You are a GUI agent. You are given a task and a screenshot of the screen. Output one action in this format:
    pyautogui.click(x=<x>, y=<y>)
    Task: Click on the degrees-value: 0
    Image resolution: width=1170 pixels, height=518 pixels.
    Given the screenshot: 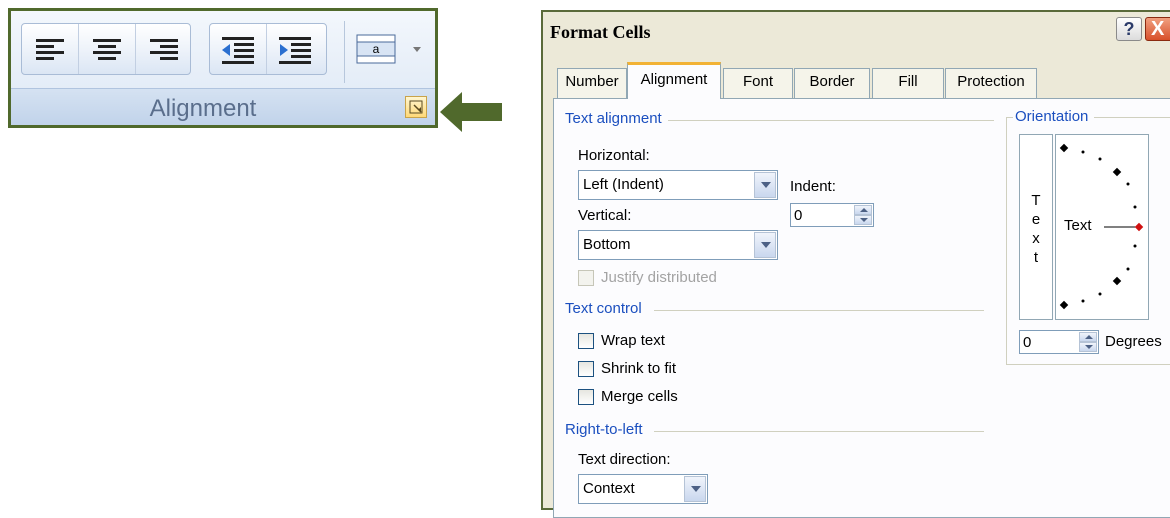 What is the action you would take?
    pyautogui.click(x=1027, y=342)
    